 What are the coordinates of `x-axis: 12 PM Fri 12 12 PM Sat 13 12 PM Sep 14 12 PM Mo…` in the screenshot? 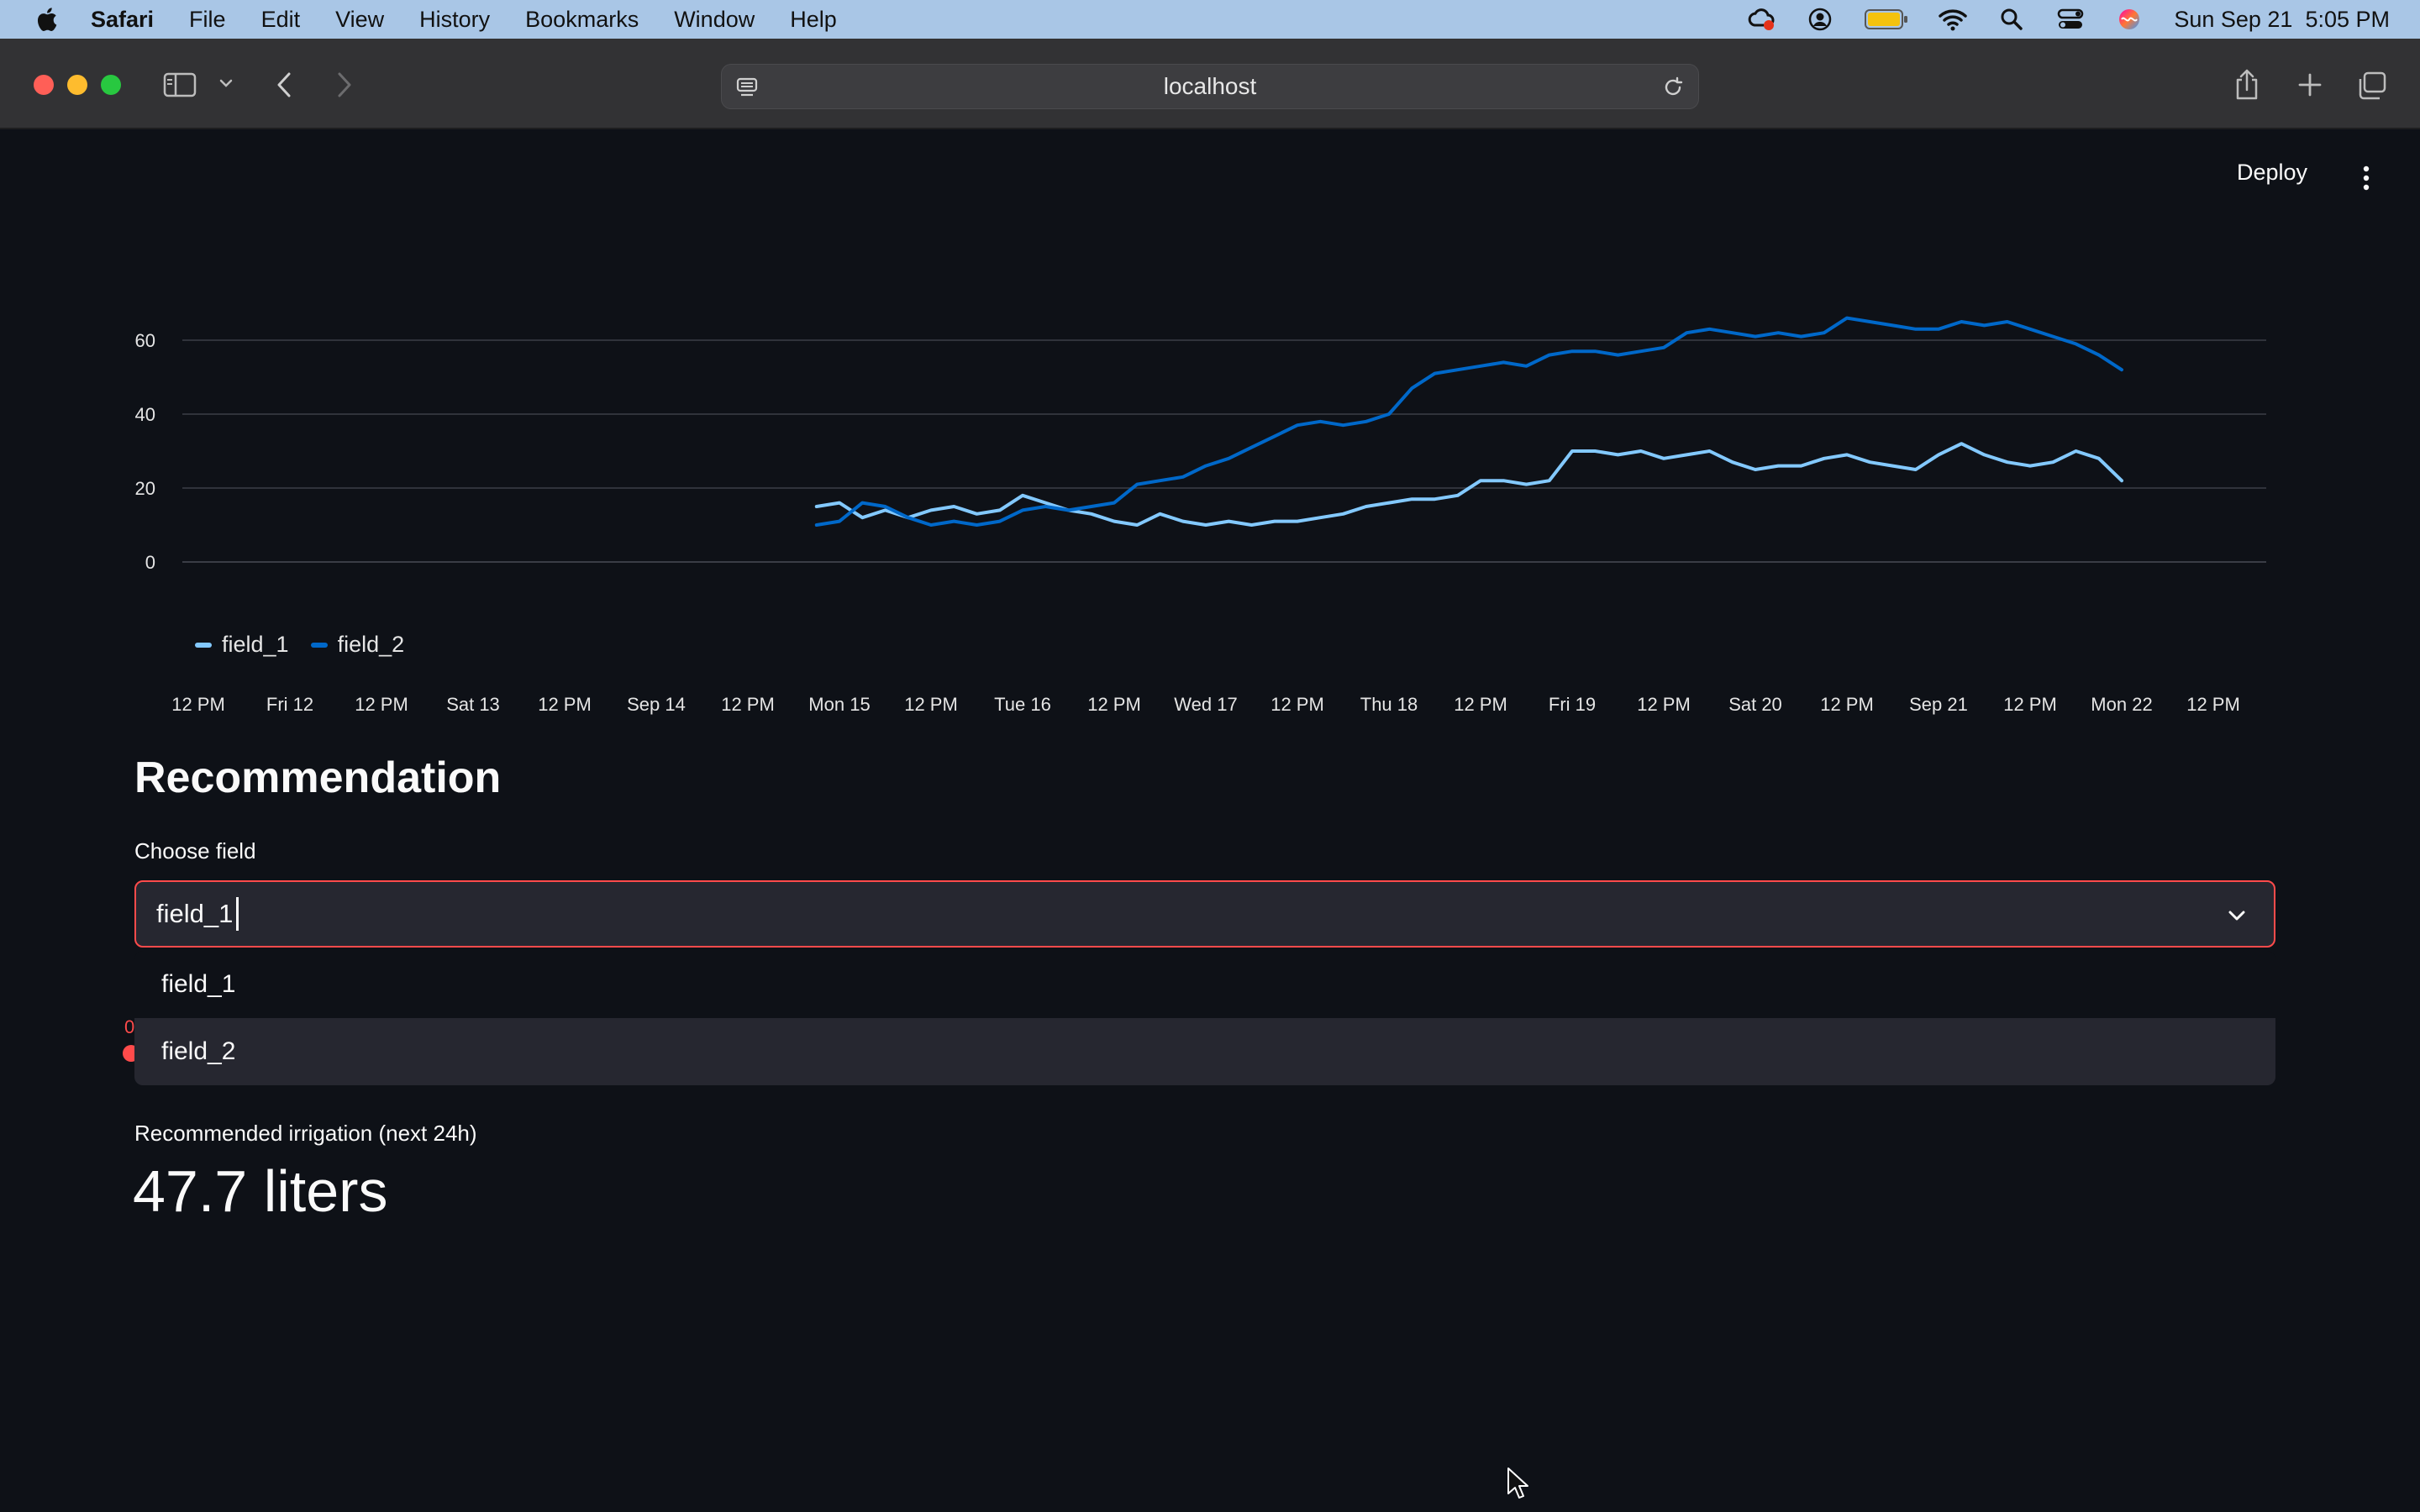 It's located at (1205, 704).